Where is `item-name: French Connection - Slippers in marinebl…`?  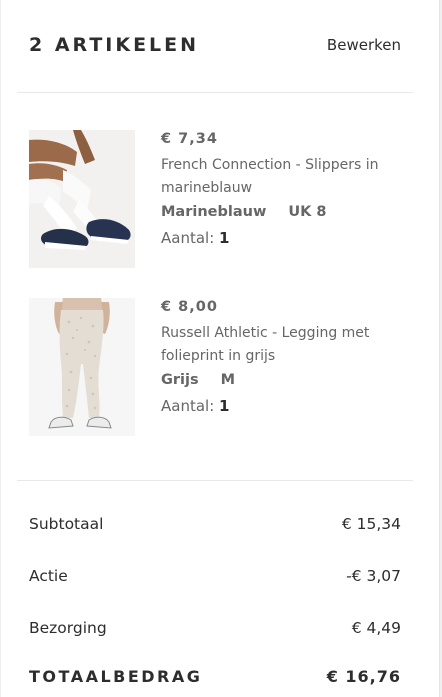 item-name: French Connection - Slippers in marinebl… is located at coordinates (281, 177).